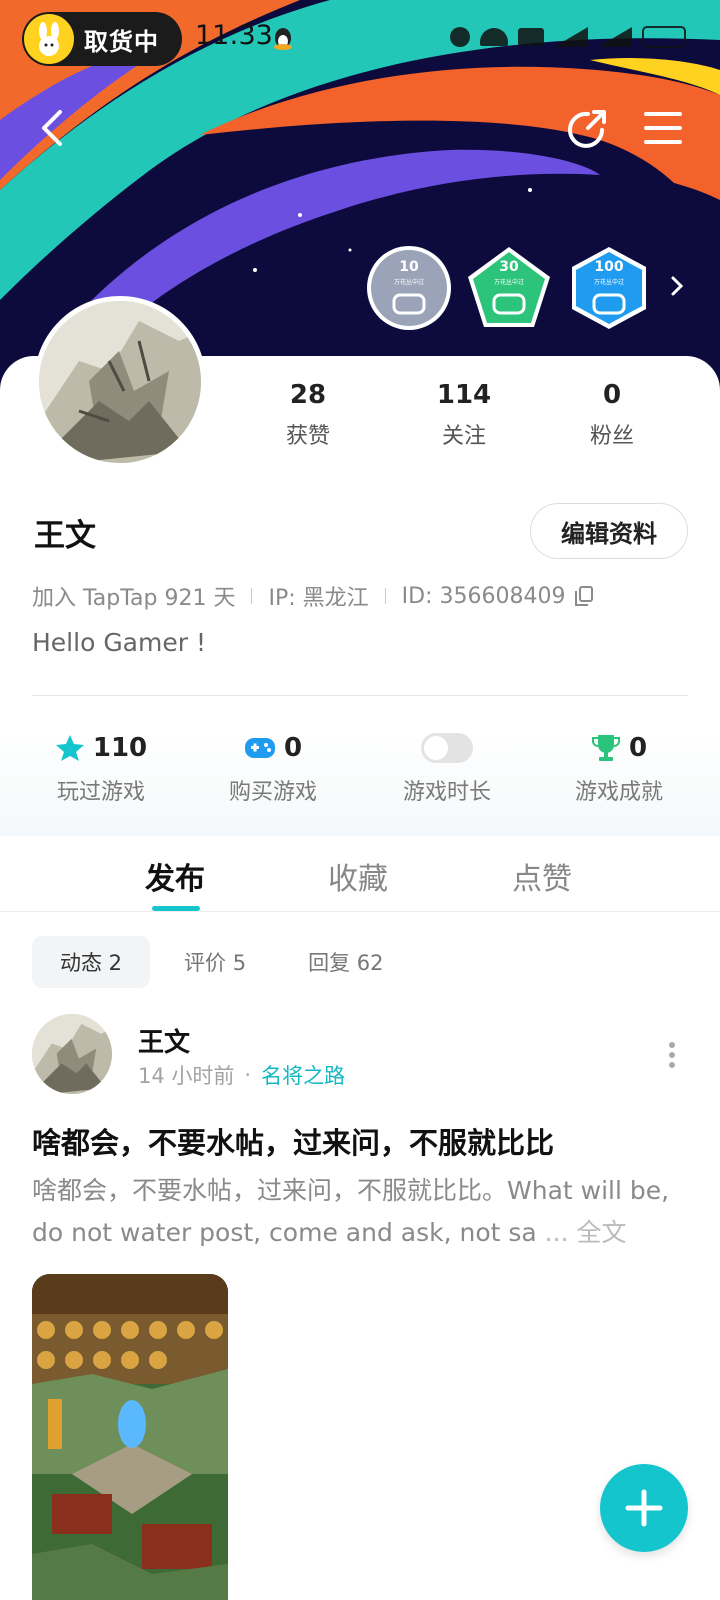 The height and width of the screenshot is (1600, 720). Describe the element at coordinates (588, 128) in the screenshot. I see `share-icon` at that location.